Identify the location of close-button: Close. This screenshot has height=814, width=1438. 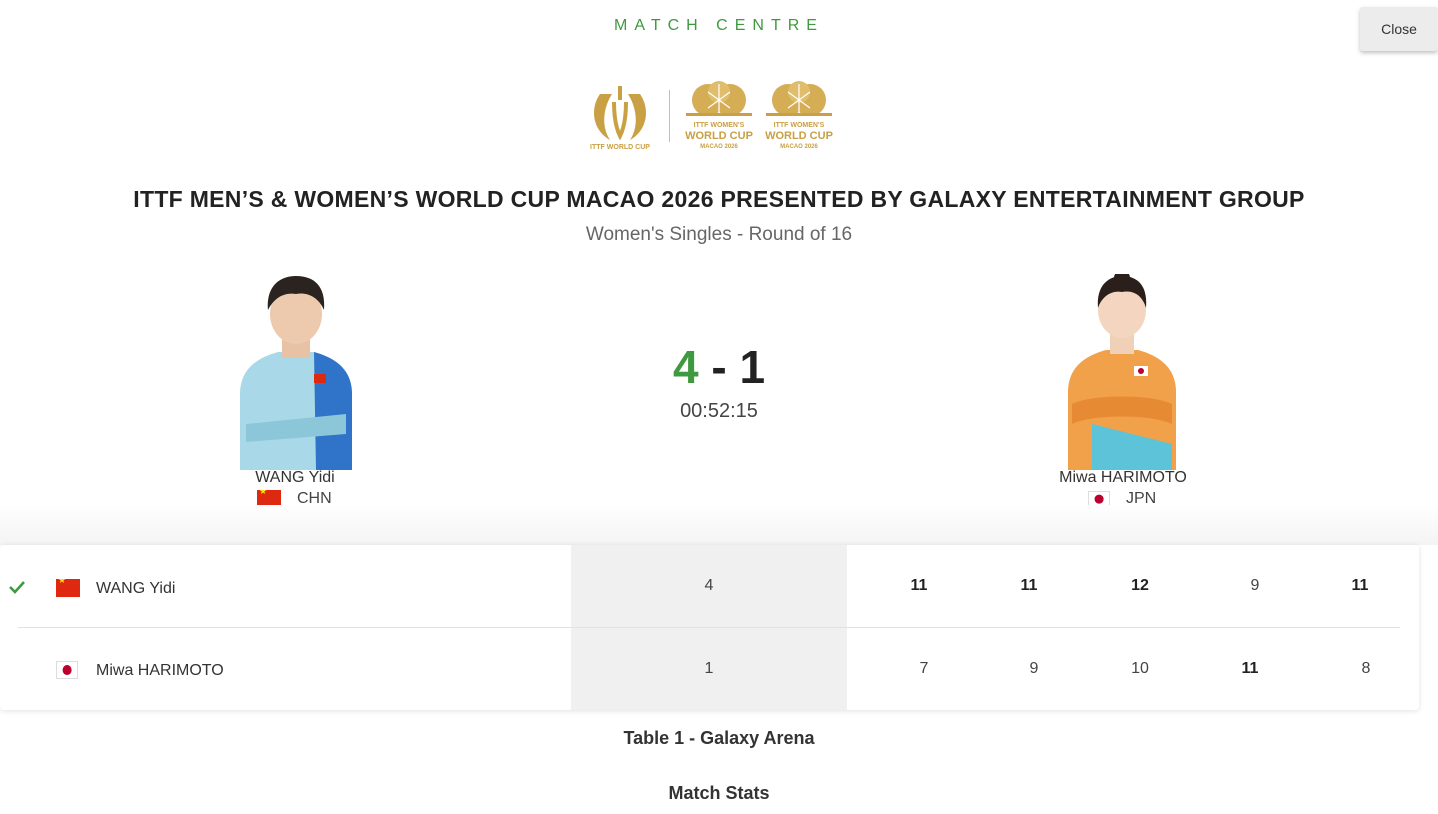
(1399, 29).